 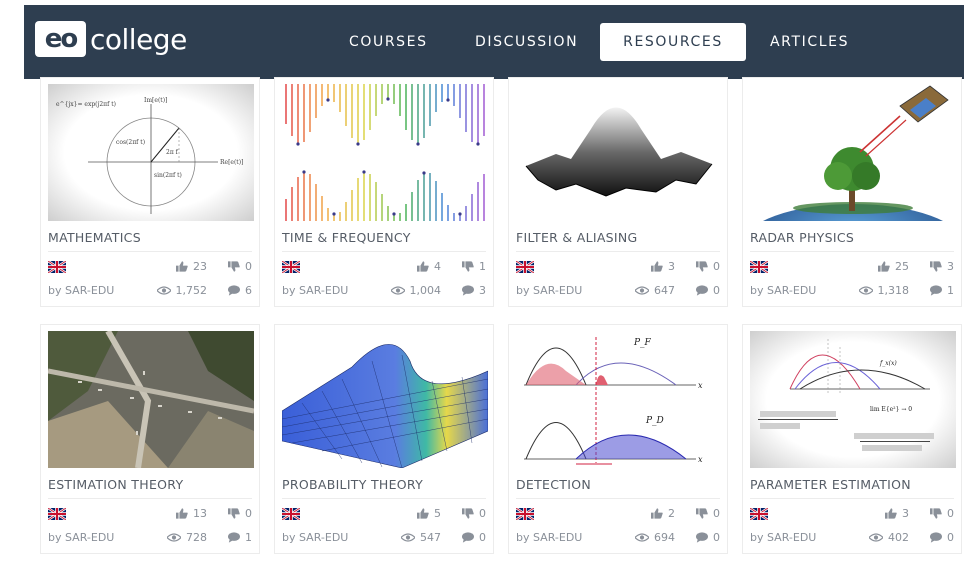 I want to click on resource-card-estimation-theory: ESTIMATION THEORY 13 0 by SAR-EDU 728 1, so click(x=150, y=439).